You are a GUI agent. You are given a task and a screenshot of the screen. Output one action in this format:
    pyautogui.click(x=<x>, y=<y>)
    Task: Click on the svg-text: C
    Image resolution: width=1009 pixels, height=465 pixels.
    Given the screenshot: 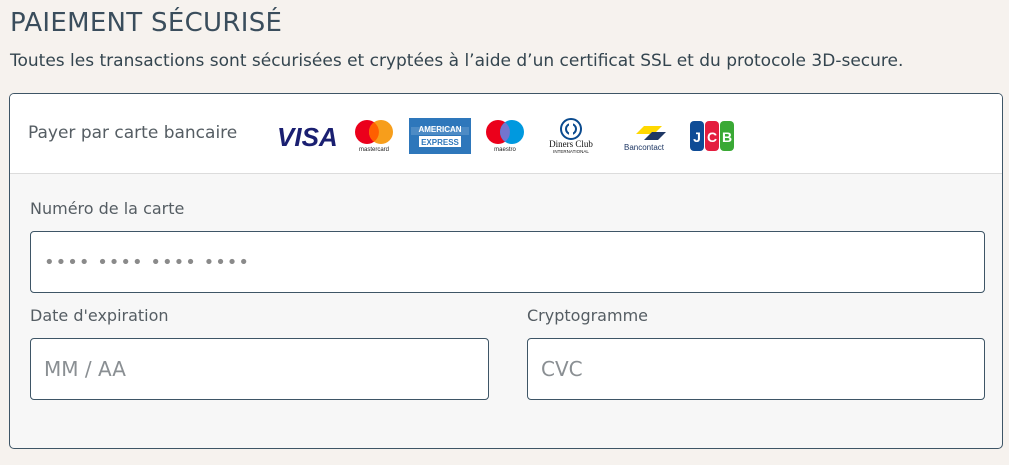 What is the action you would take?
    pyautogui.click(x=712, y=137)
    